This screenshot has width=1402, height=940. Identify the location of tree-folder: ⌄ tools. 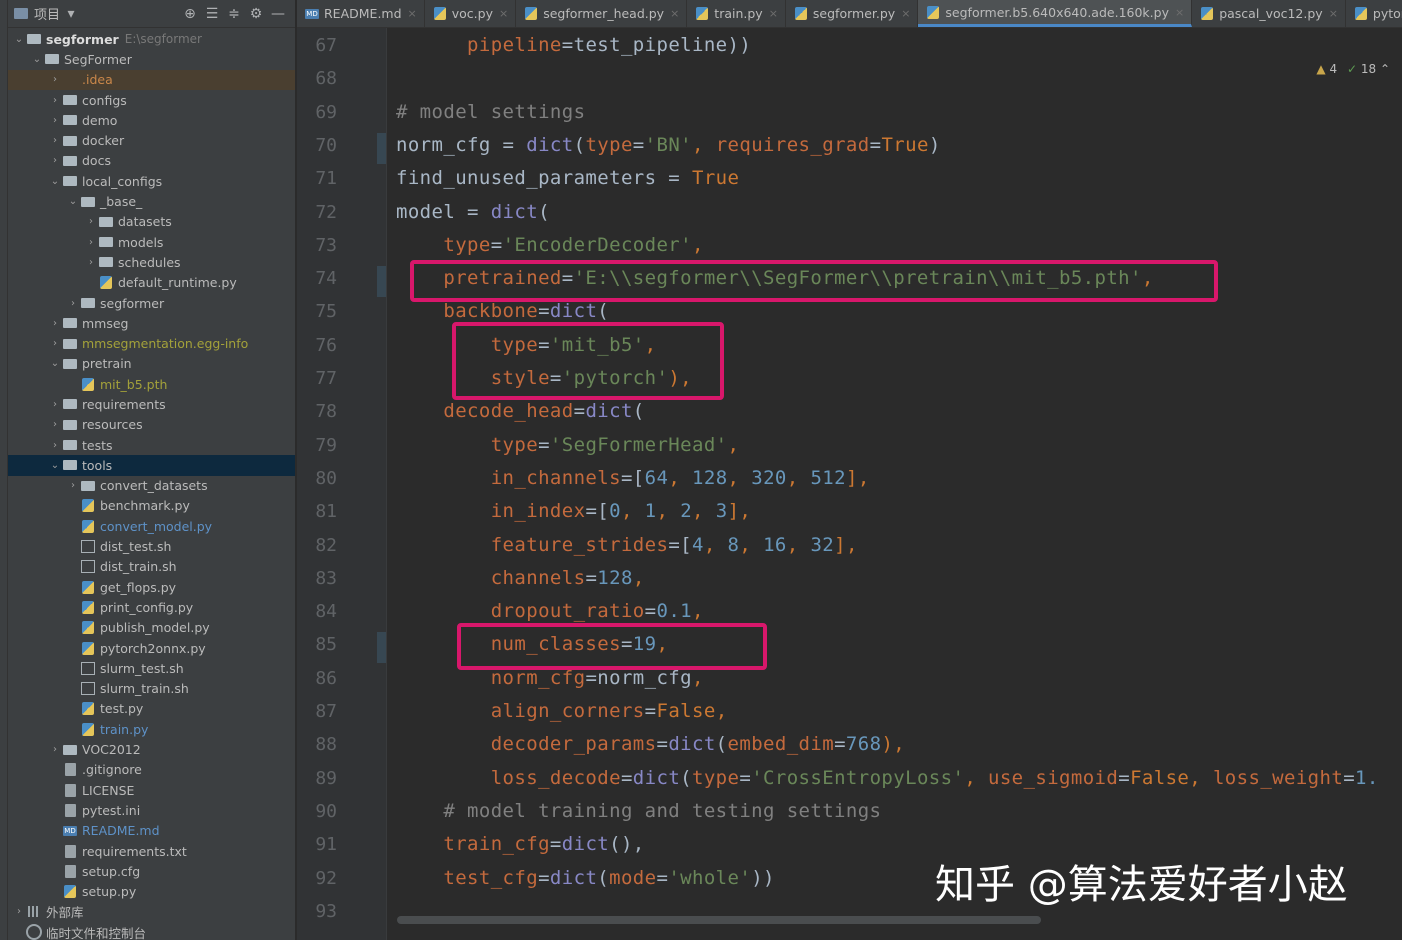
(151, 465).